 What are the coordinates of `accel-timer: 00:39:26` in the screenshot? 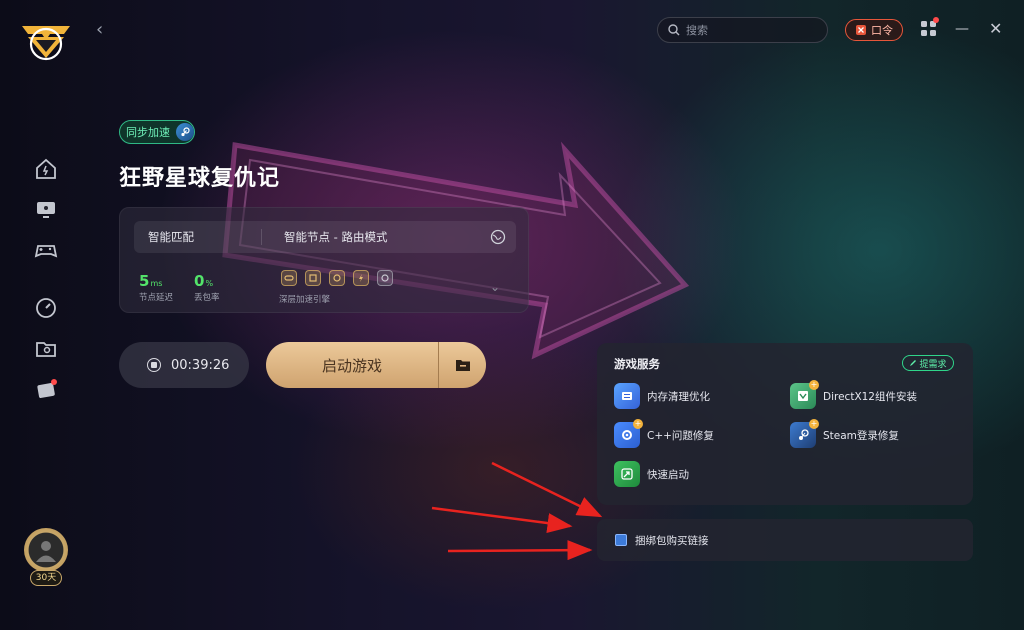 It's located at (184, 365).